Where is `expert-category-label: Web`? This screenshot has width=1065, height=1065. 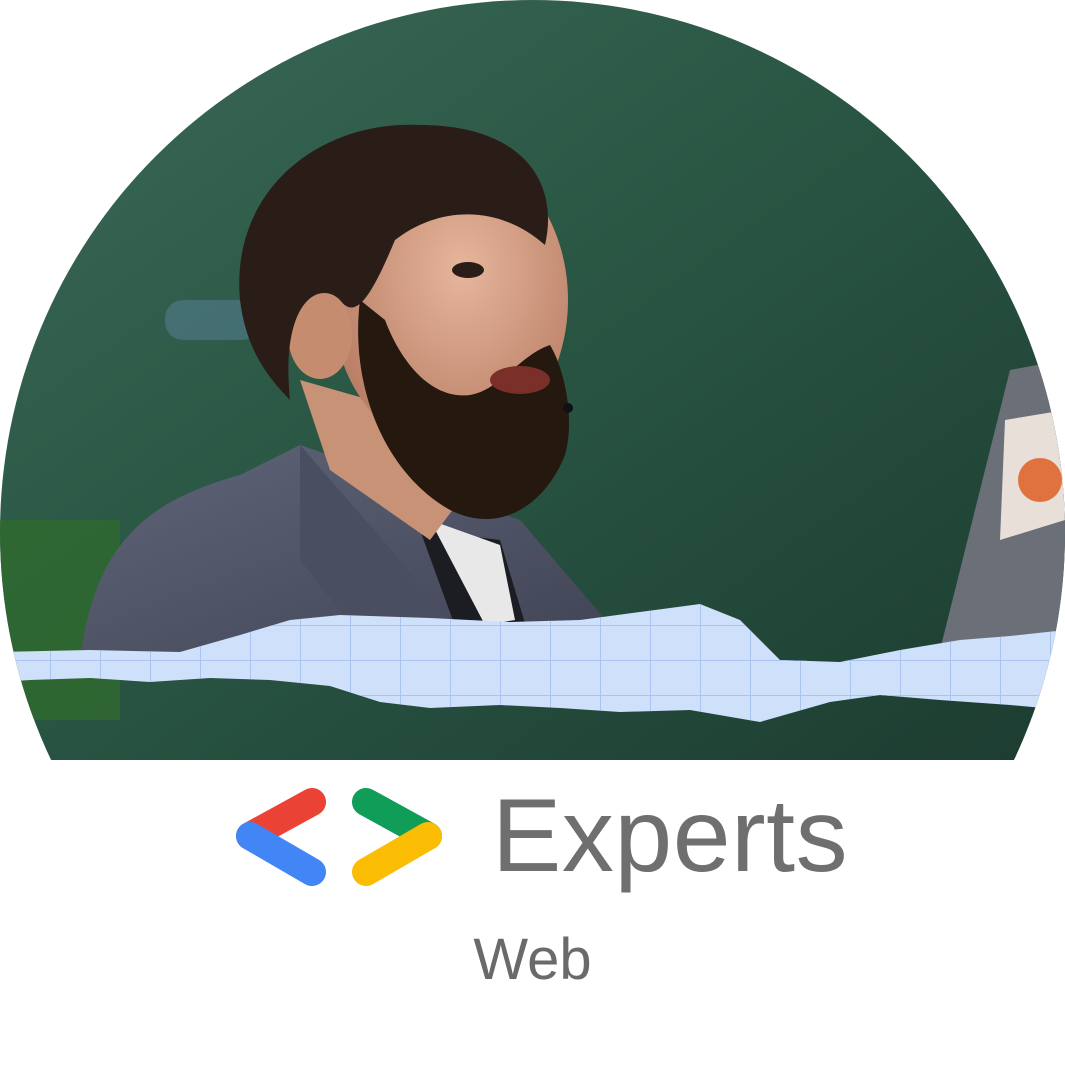
expert-category-label: Web is located at coordinates (532, 959).